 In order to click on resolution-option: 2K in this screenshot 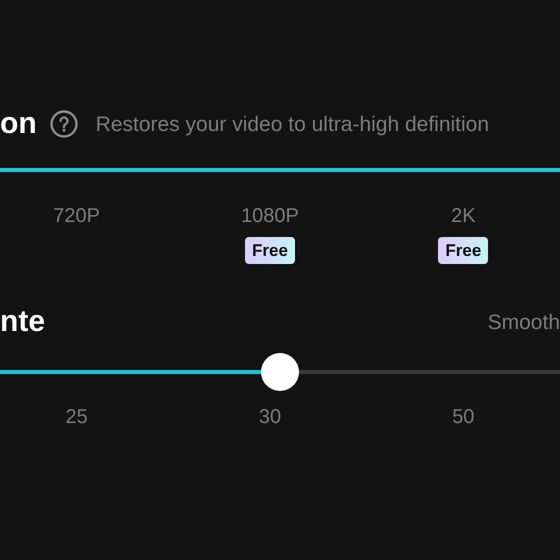, I will do `click(463, 216)`.